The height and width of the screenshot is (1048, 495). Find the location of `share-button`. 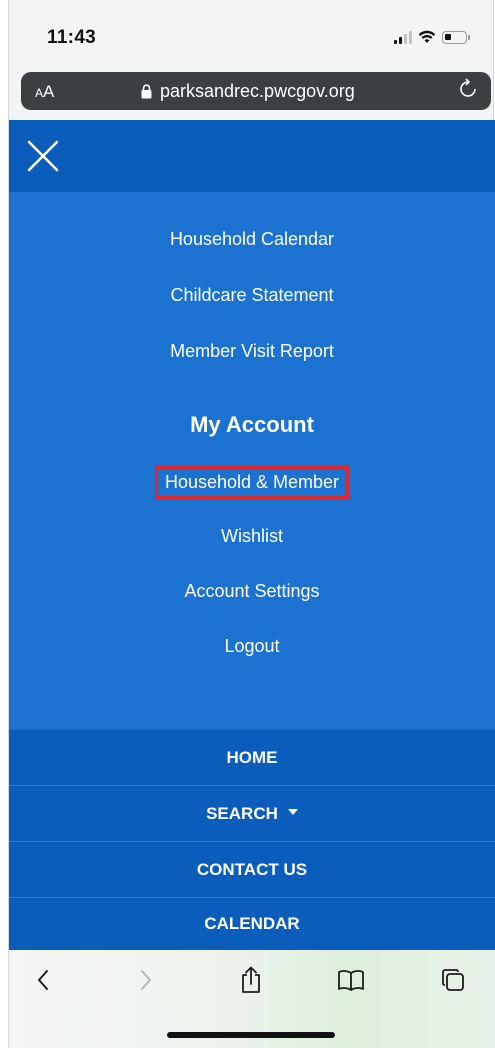

share-button is located at coordinates (251, 980).